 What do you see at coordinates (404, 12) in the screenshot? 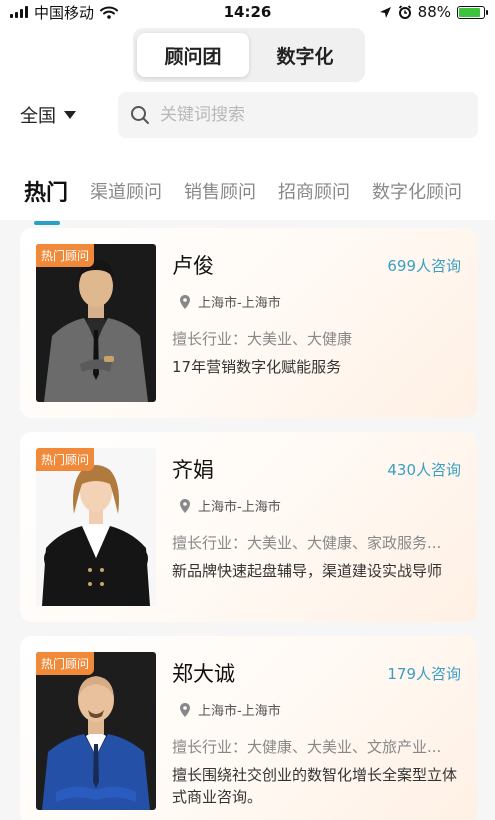
I see `alarm-icon` at bounding box center [404, 12].